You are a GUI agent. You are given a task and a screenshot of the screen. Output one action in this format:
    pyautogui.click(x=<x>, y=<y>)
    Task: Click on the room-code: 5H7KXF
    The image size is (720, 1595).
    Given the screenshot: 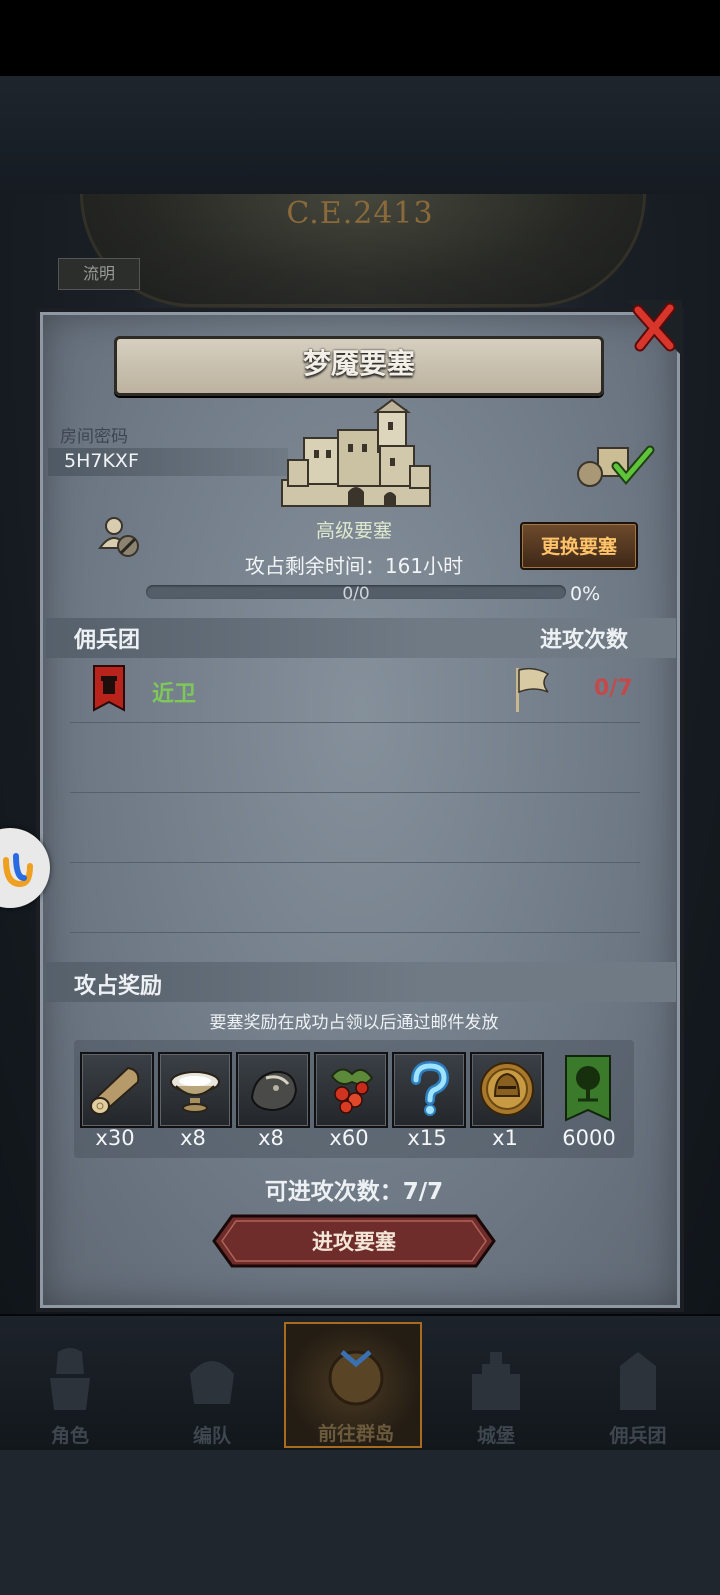 What is the action you would take?
    pyautogui.click(x=101, y=461)
    